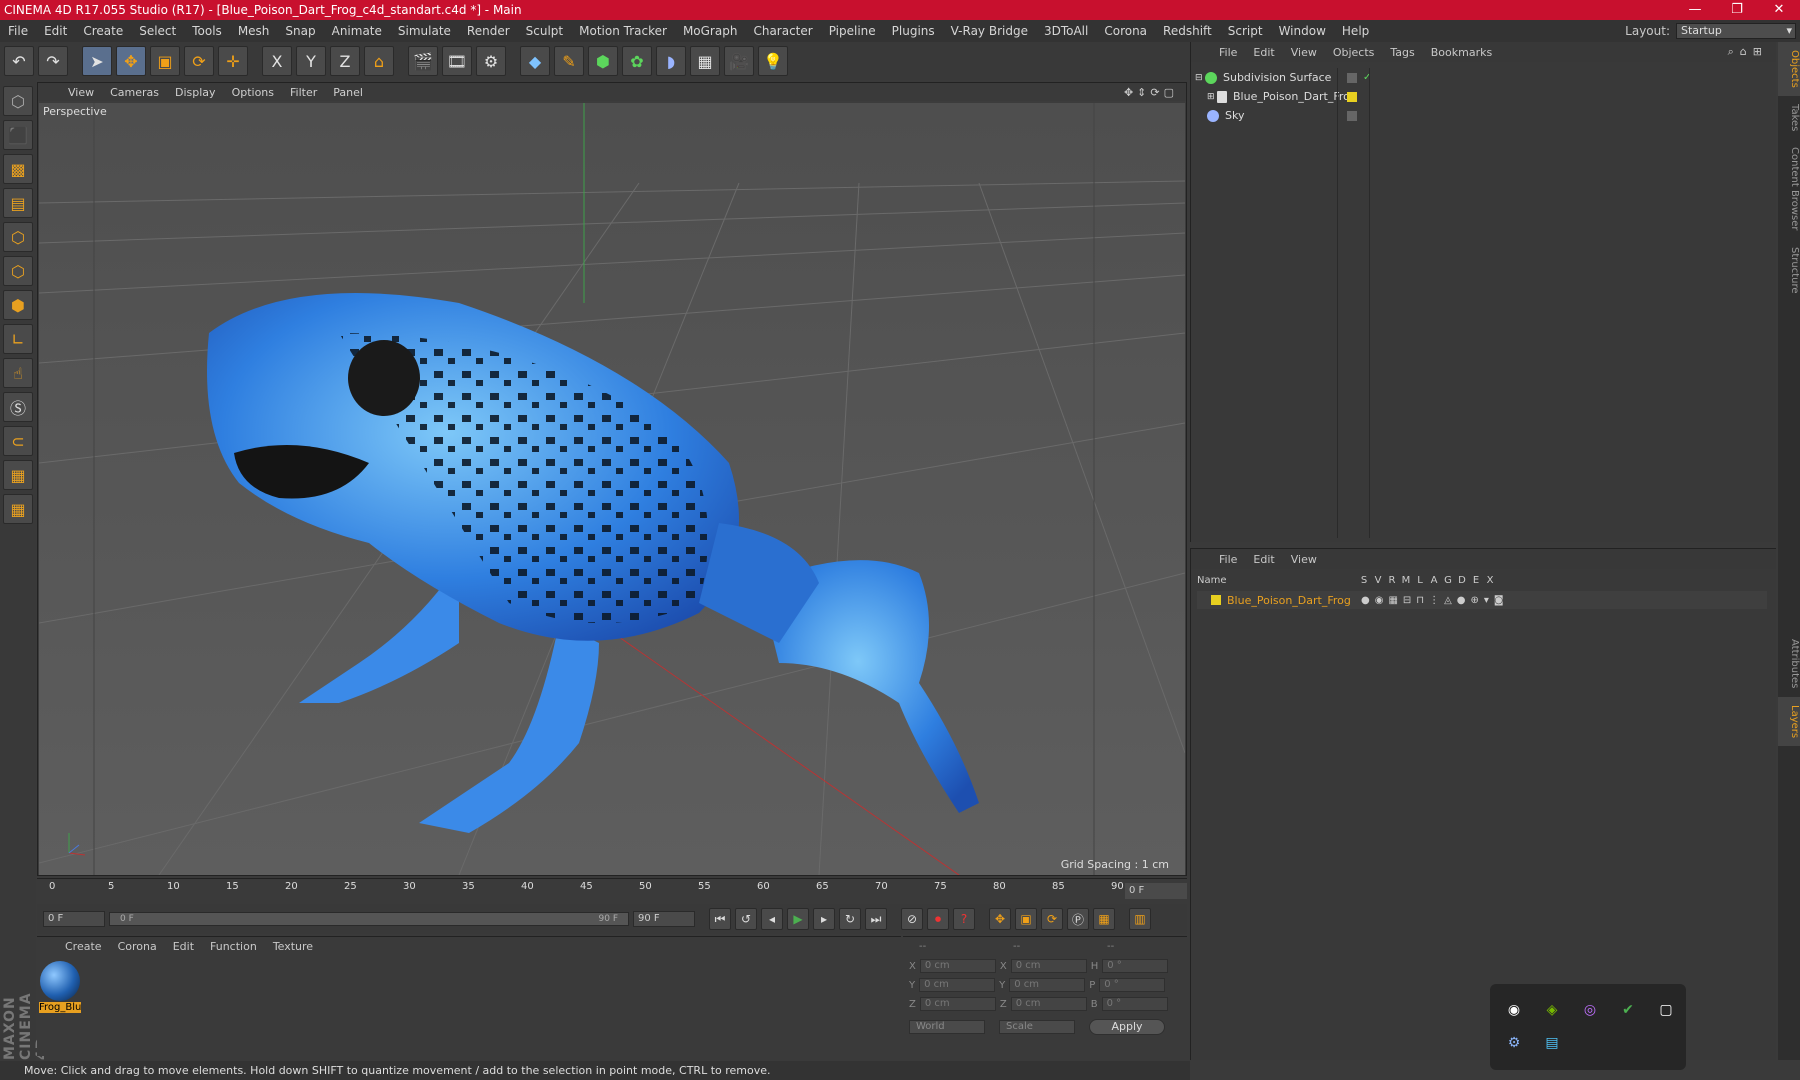  I want to click on pos-x-field: 0 cm, so click(957, 966).